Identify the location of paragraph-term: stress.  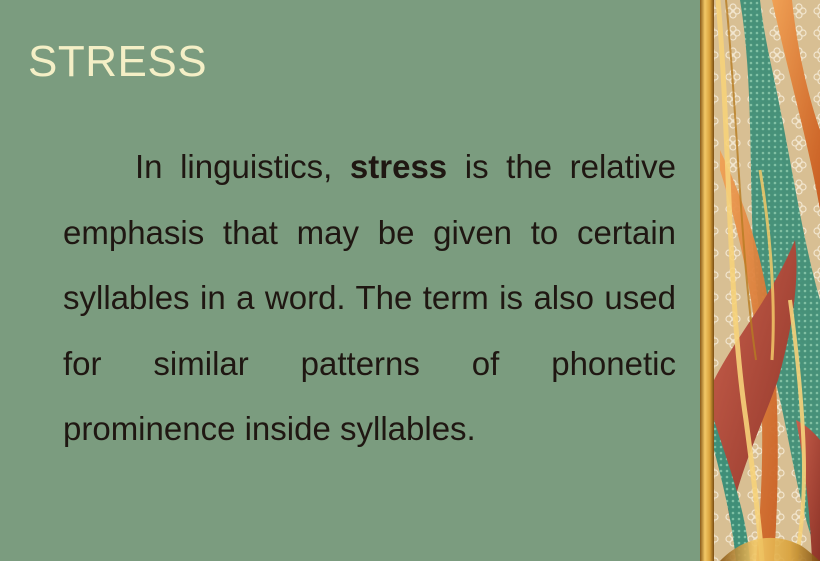
(398, 166).